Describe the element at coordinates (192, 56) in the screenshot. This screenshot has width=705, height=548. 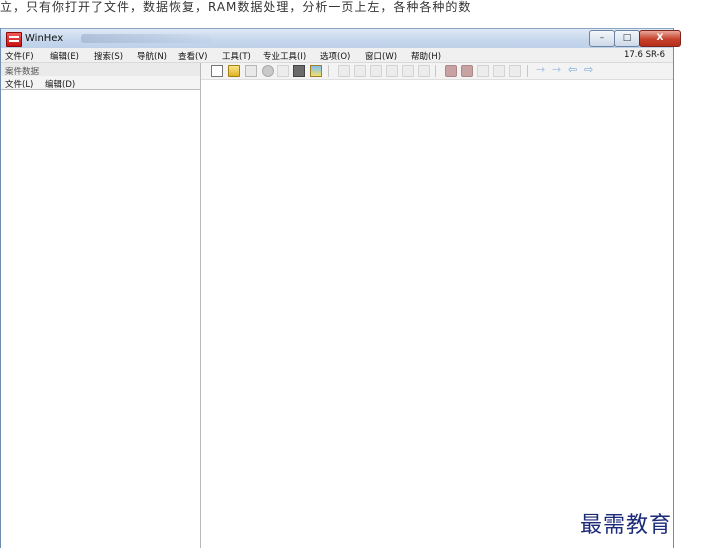
I see `menu-view: 查看(V)` at that location.